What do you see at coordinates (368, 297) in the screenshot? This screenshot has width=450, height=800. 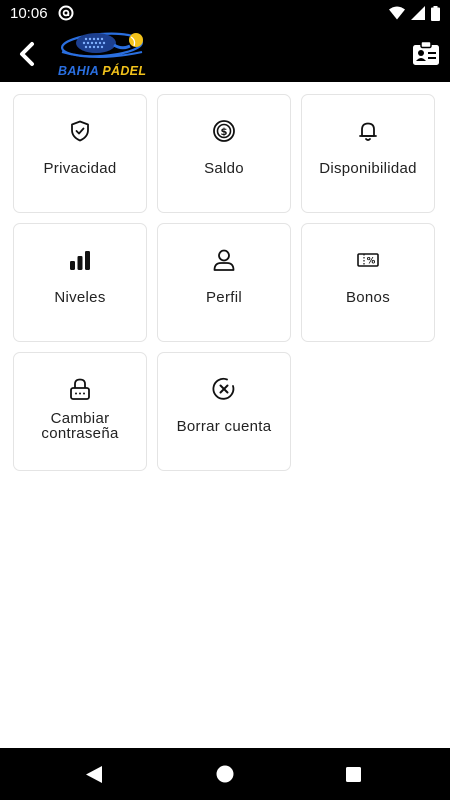 I see `menu-card-label: Bonos` at bounding box center [368, 297].